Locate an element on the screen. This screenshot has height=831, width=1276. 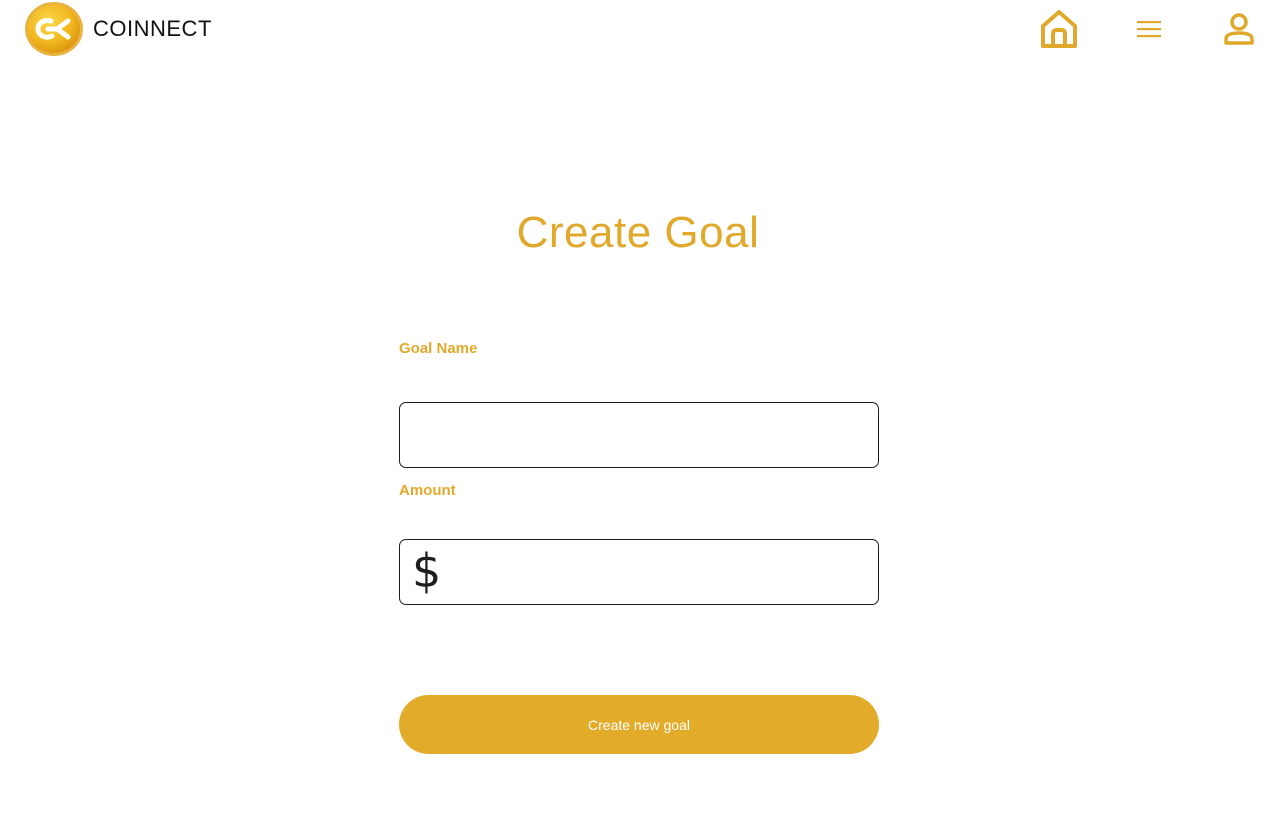
user-icon is located at coordinates (1239, 29).